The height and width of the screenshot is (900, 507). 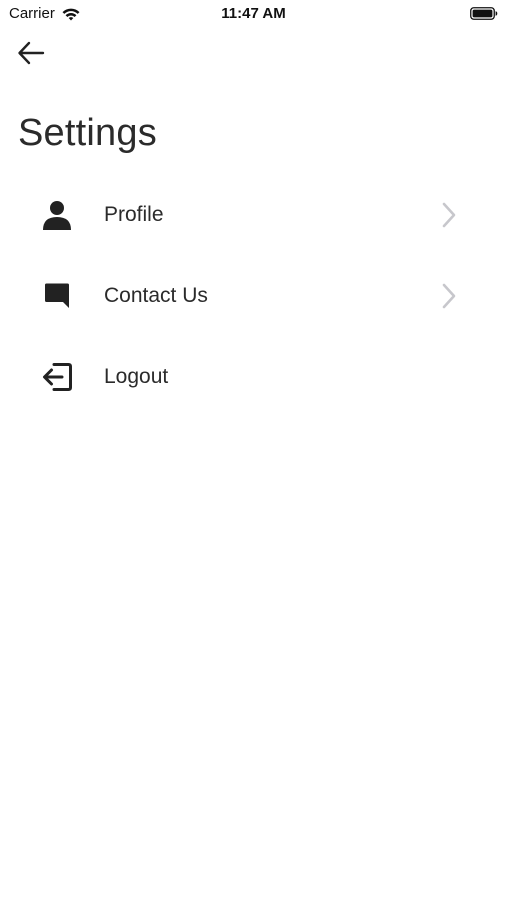 I want to click on menu-item-logout: Logout, so click(x=253, y=376).